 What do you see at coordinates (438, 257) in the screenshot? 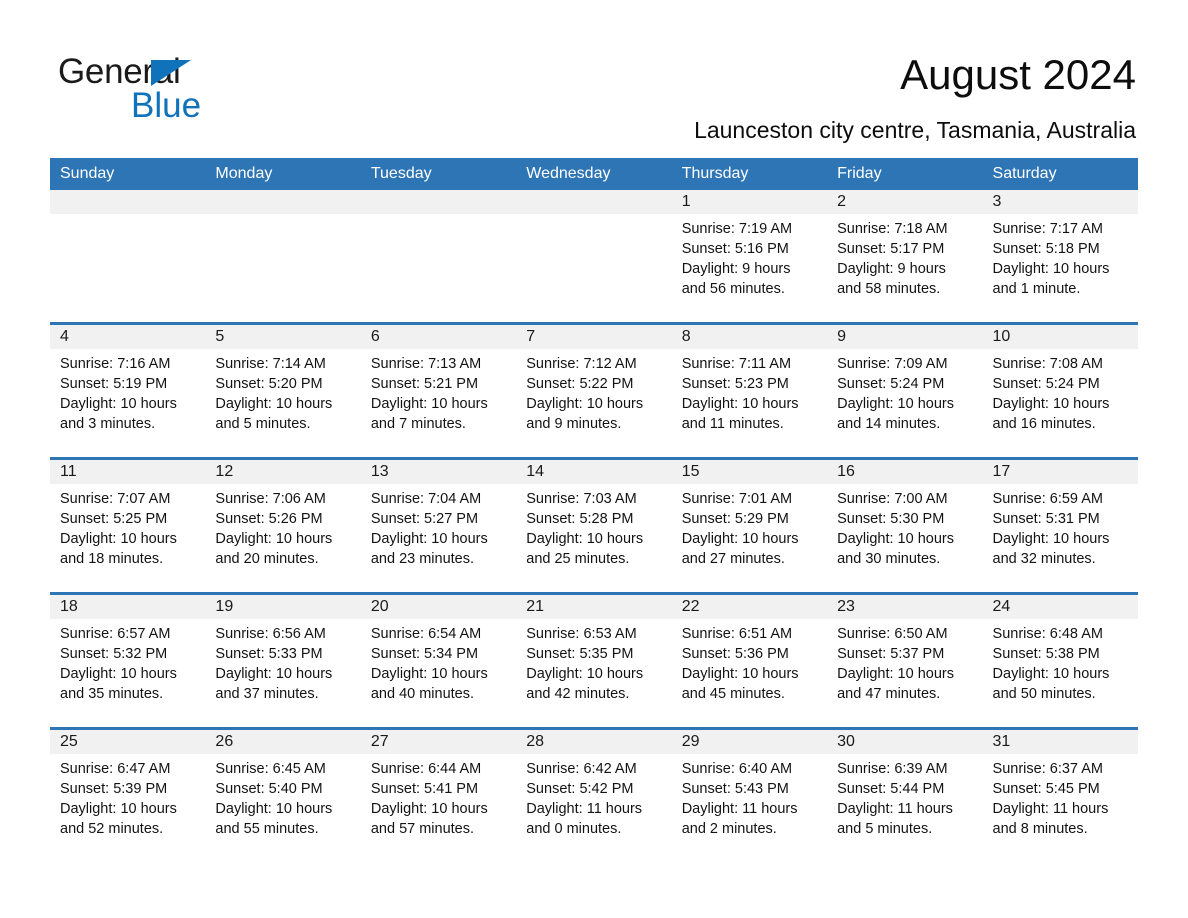
I see `calendar-day-cell-empty` at bounding box center [438, 257].